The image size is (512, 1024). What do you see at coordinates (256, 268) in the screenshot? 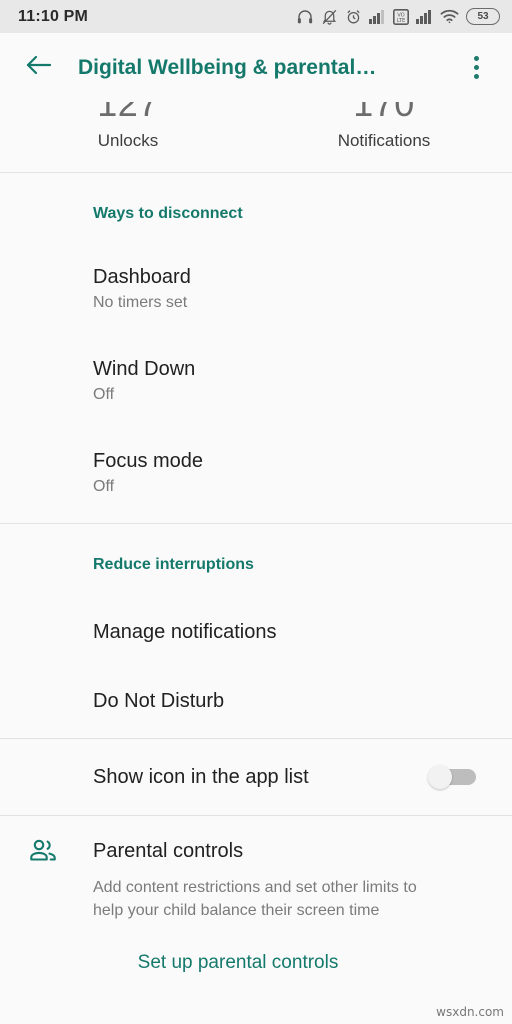
I see `list-item-dashboard: Dashboard No timers set` at bounding box center [256, 268].